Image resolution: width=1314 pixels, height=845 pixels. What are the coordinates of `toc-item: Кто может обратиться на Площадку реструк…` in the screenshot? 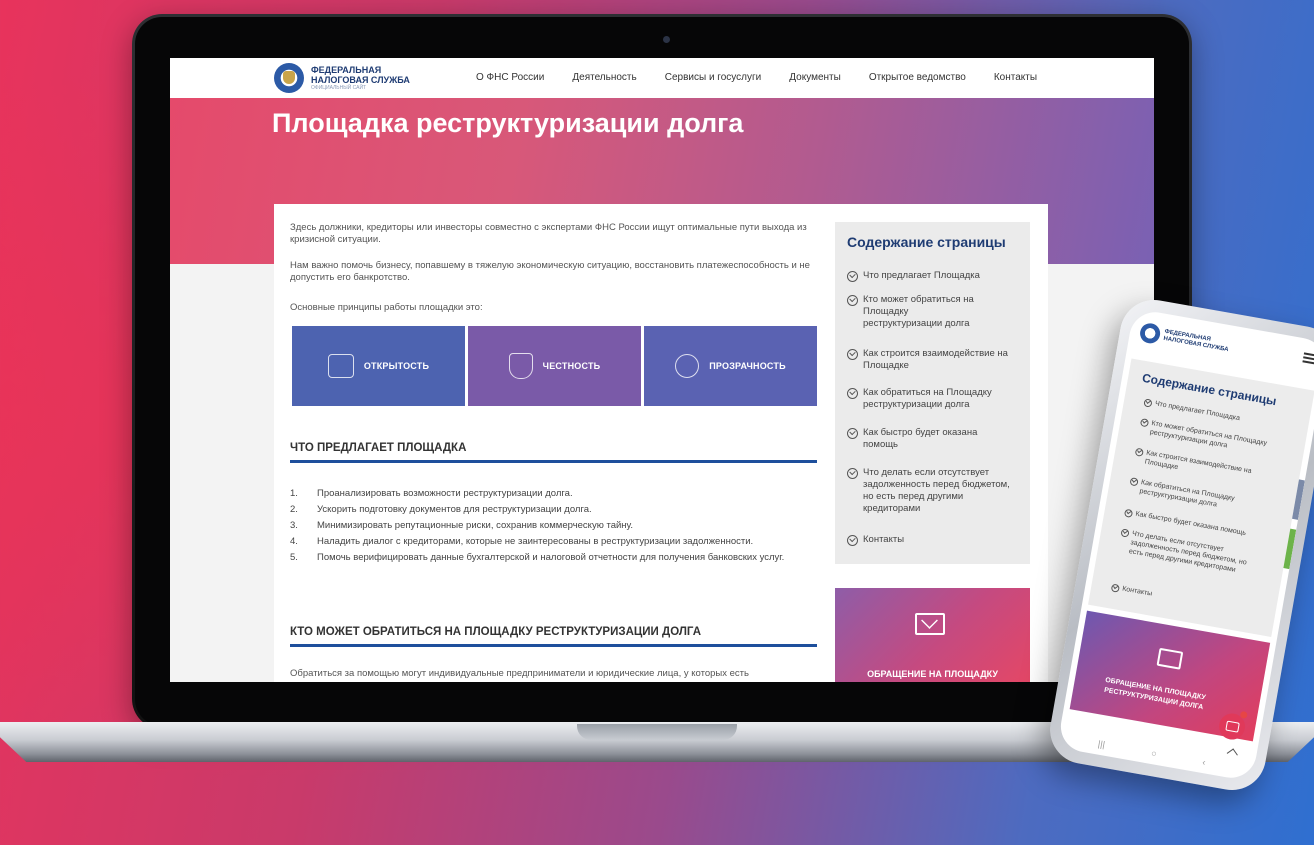 It's located at (912, 312).